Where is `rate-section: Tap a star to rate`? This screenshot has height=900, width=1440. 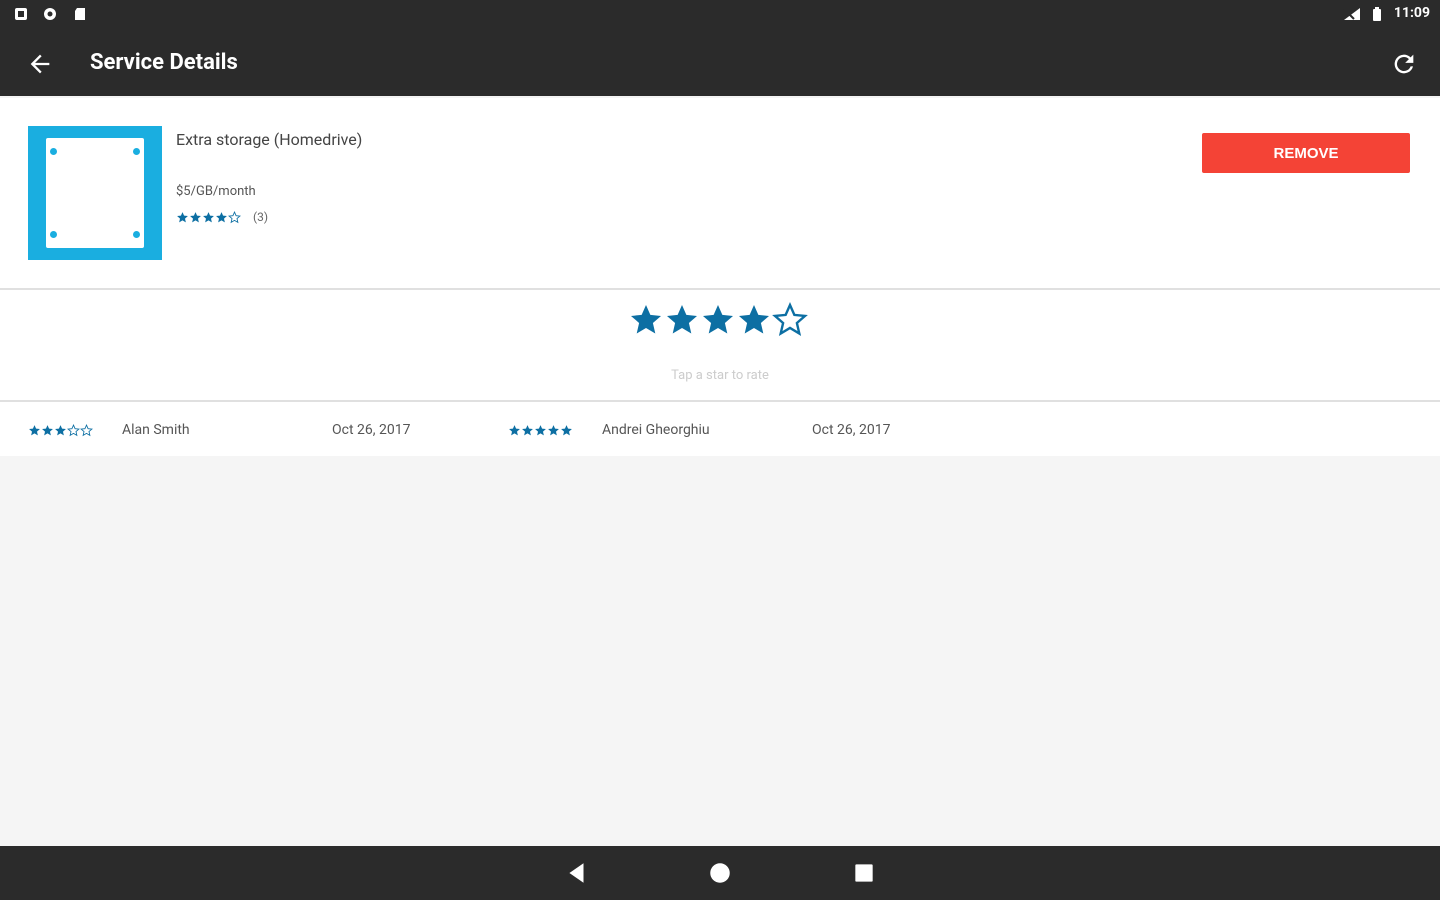
rate-section: Tap a star to rate is located at coordinates (720, 345).